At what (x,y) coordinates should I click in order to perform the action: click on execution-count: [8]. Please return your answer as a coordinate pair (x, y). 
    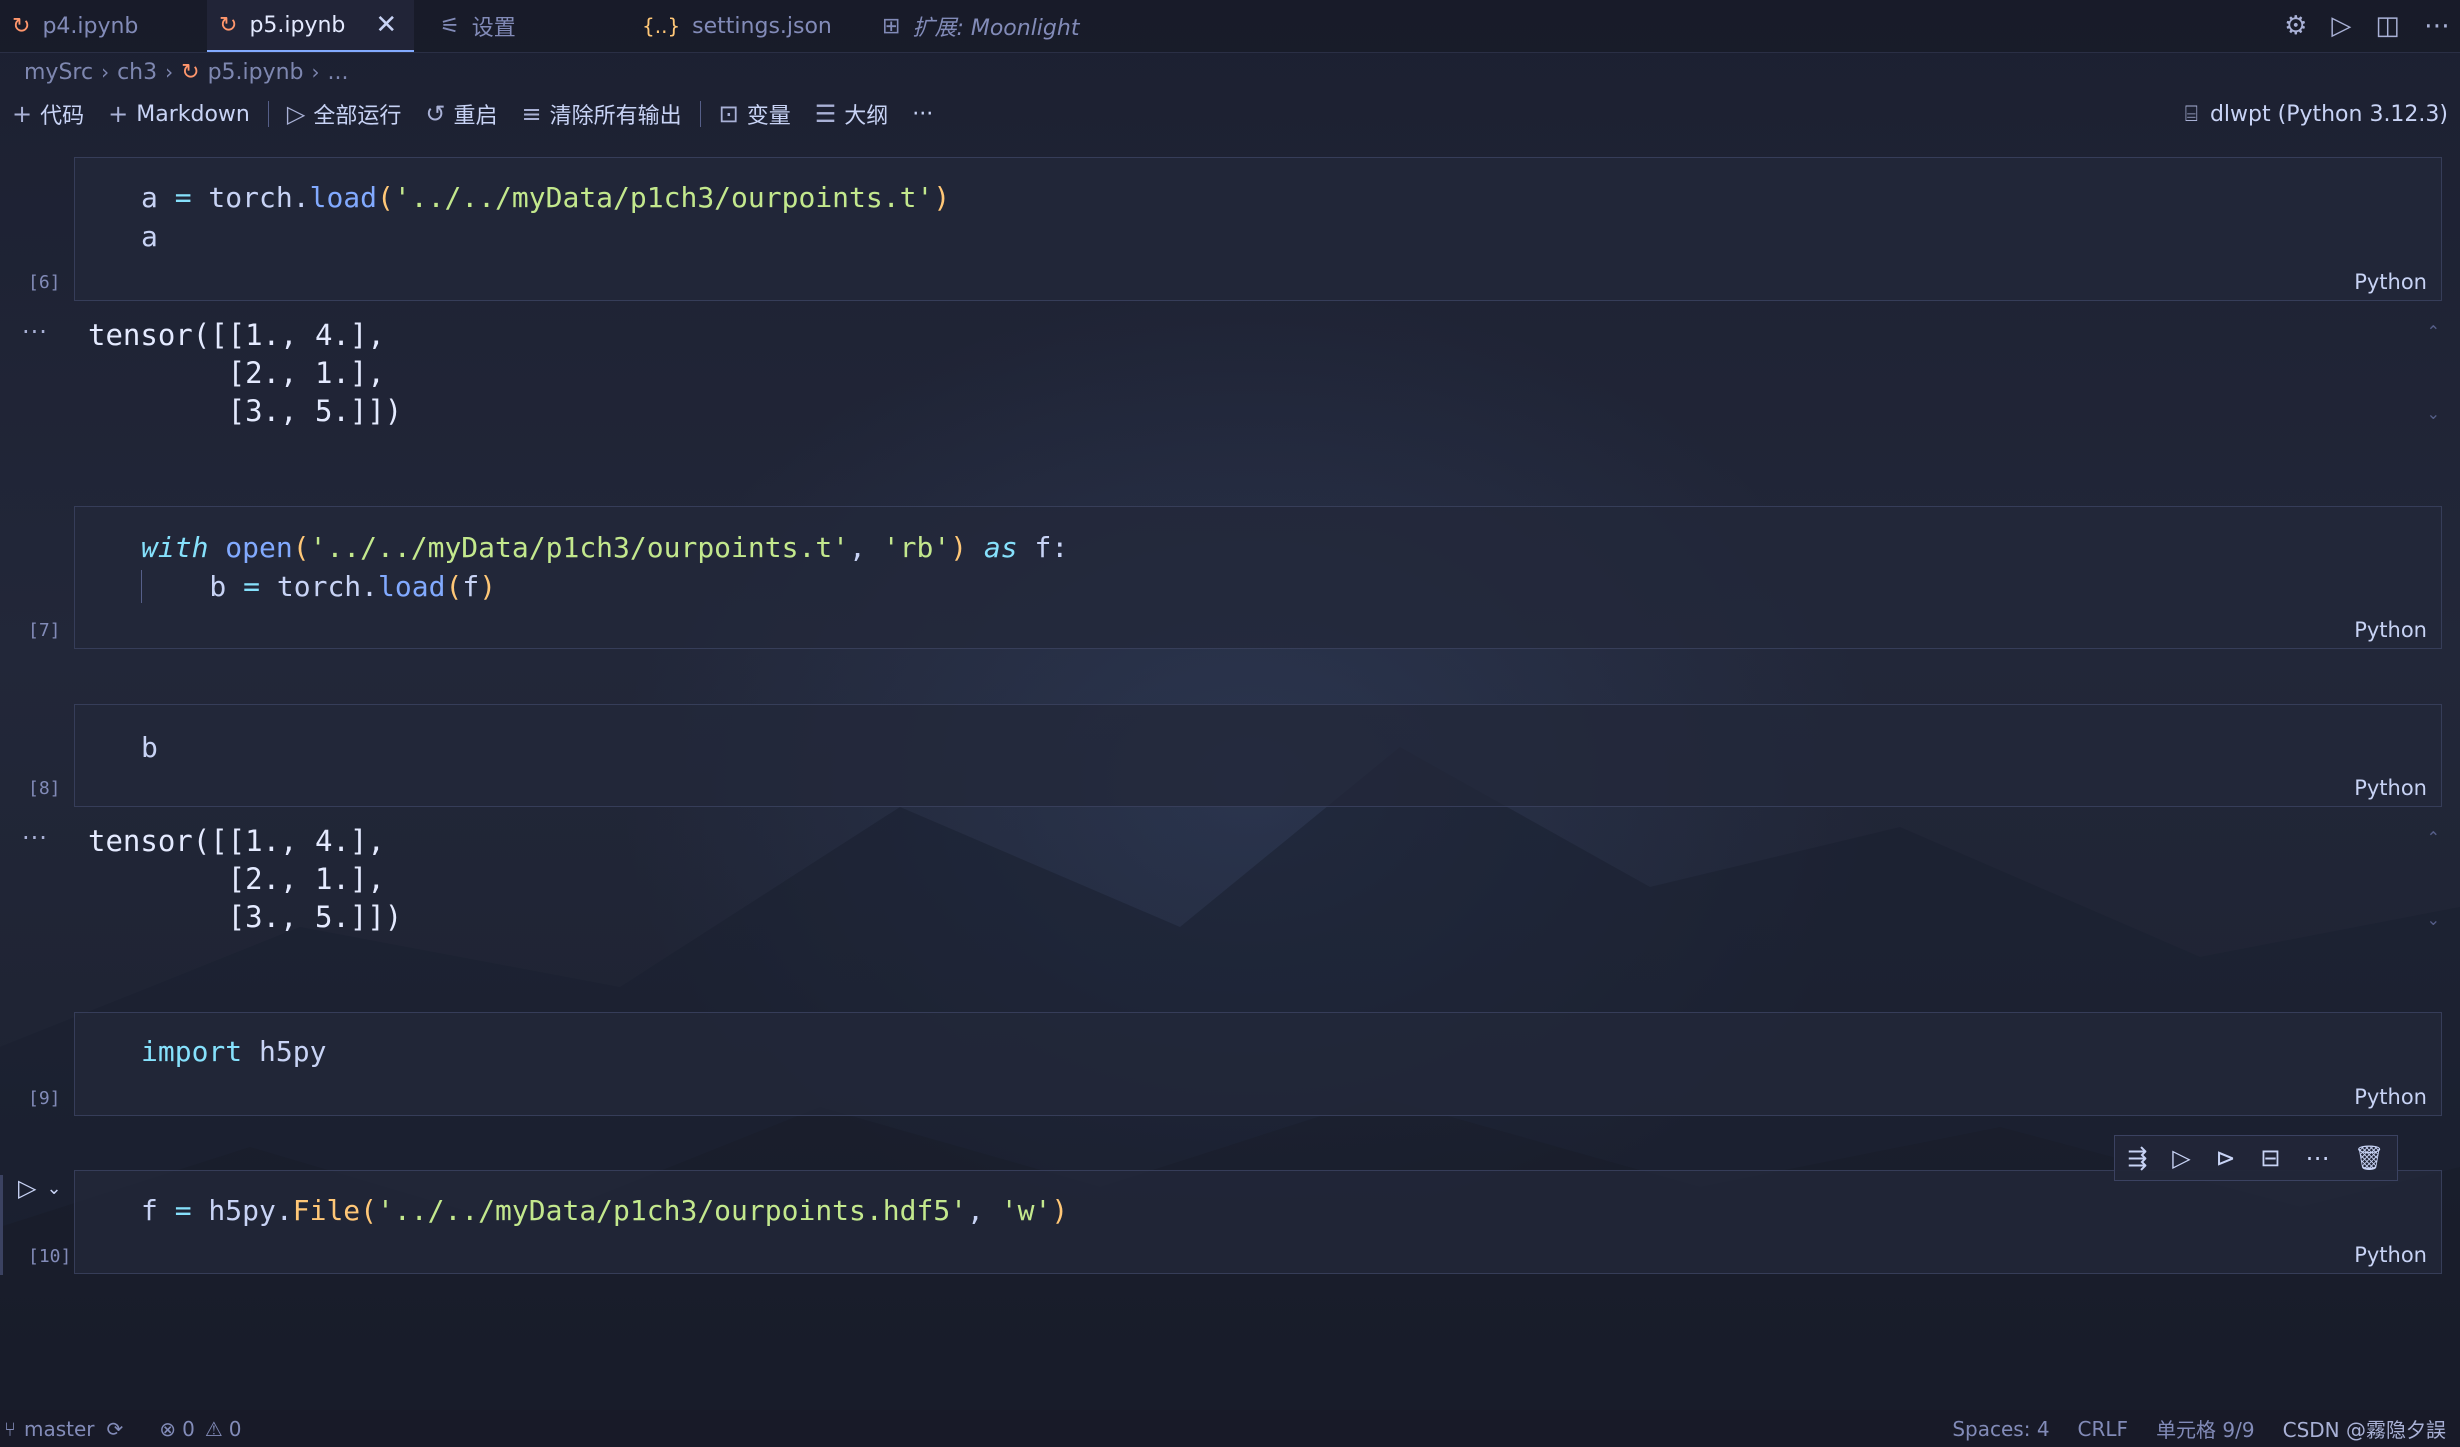
    Looking at the image, I should click on (44, 788).